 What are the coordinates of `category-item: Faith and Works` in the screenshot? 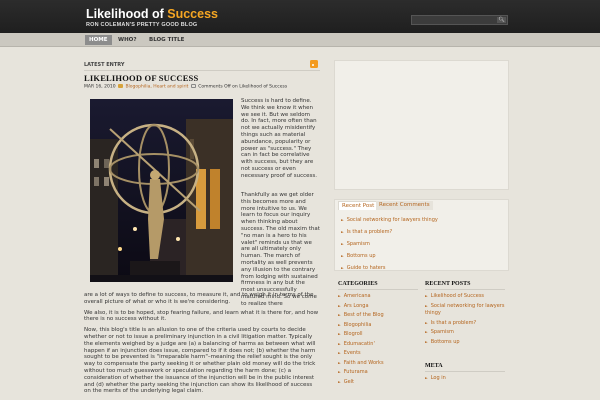 It's located at (378, 364).